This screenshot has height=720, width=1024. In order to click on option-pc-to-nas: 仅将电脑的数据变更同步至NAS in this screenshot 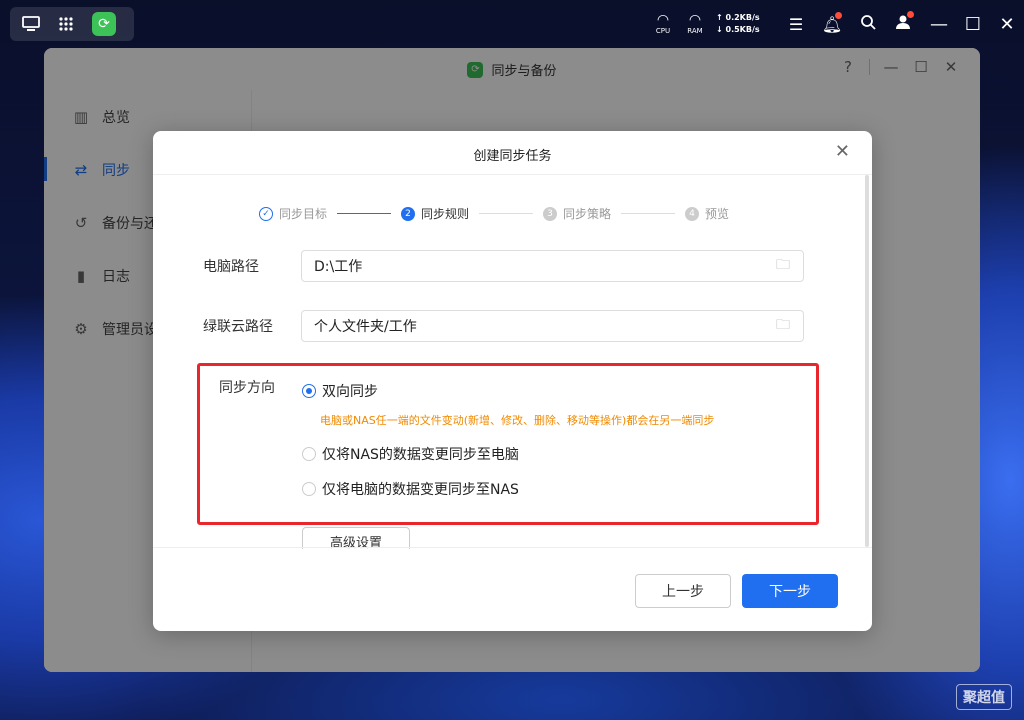, I will do `click(410, 489)`.